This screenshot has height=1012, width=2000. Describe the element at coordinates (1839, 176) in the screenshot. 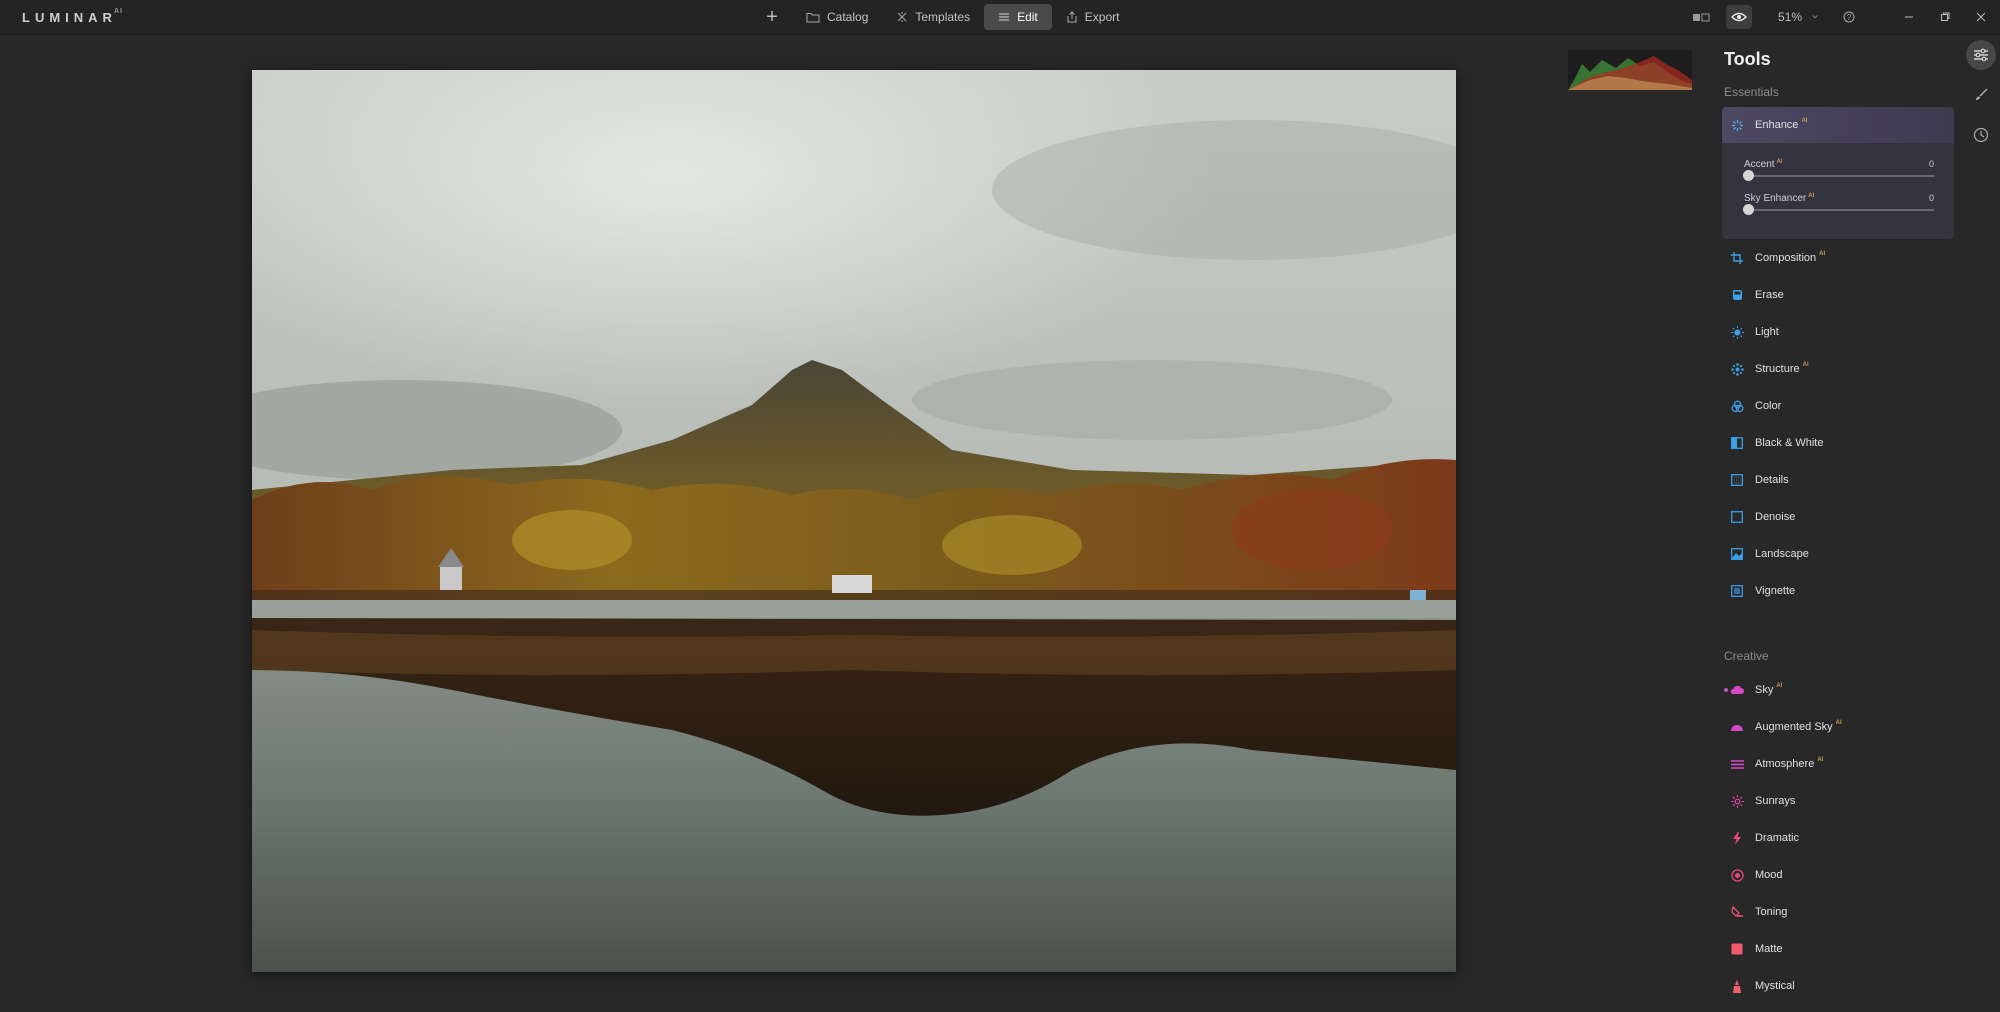

I see `accent-track` at that location.